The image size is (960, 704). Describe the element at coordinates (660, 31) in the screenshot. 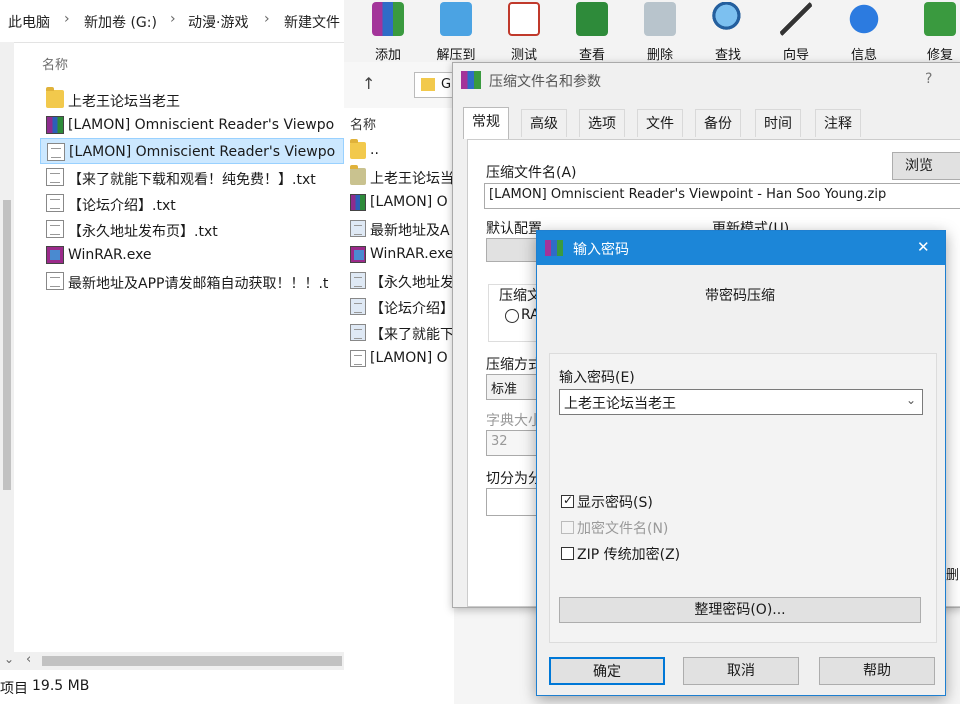

I see `delete-button: 删除` at that location.